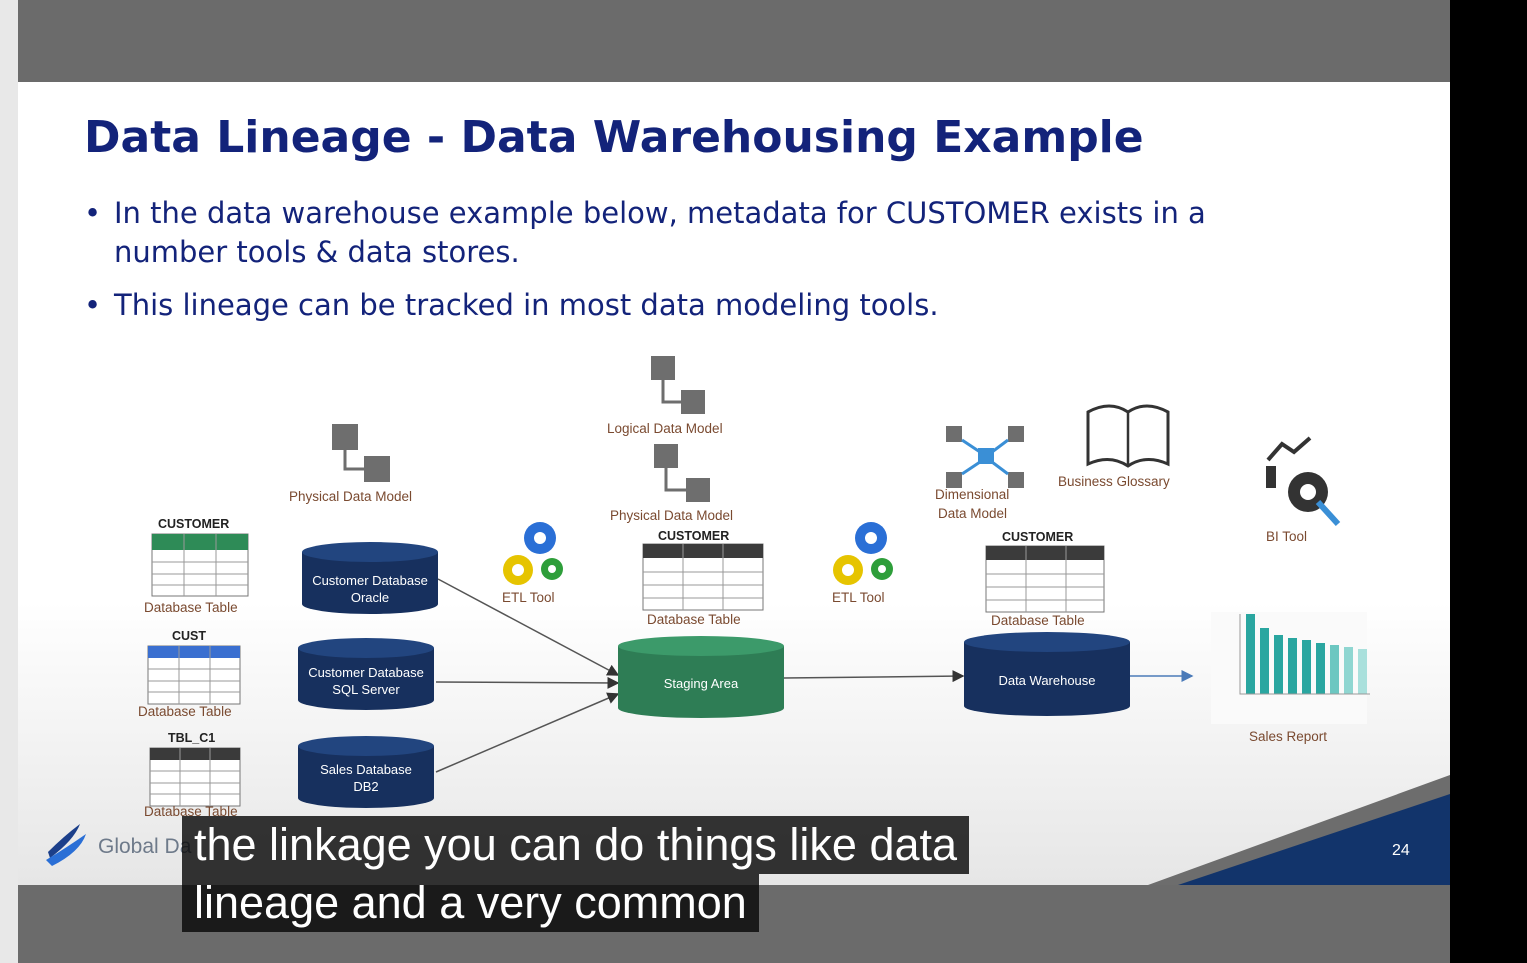 The image size is (1527, 963). I want to click on table-name: CUST, so click(189, 636).